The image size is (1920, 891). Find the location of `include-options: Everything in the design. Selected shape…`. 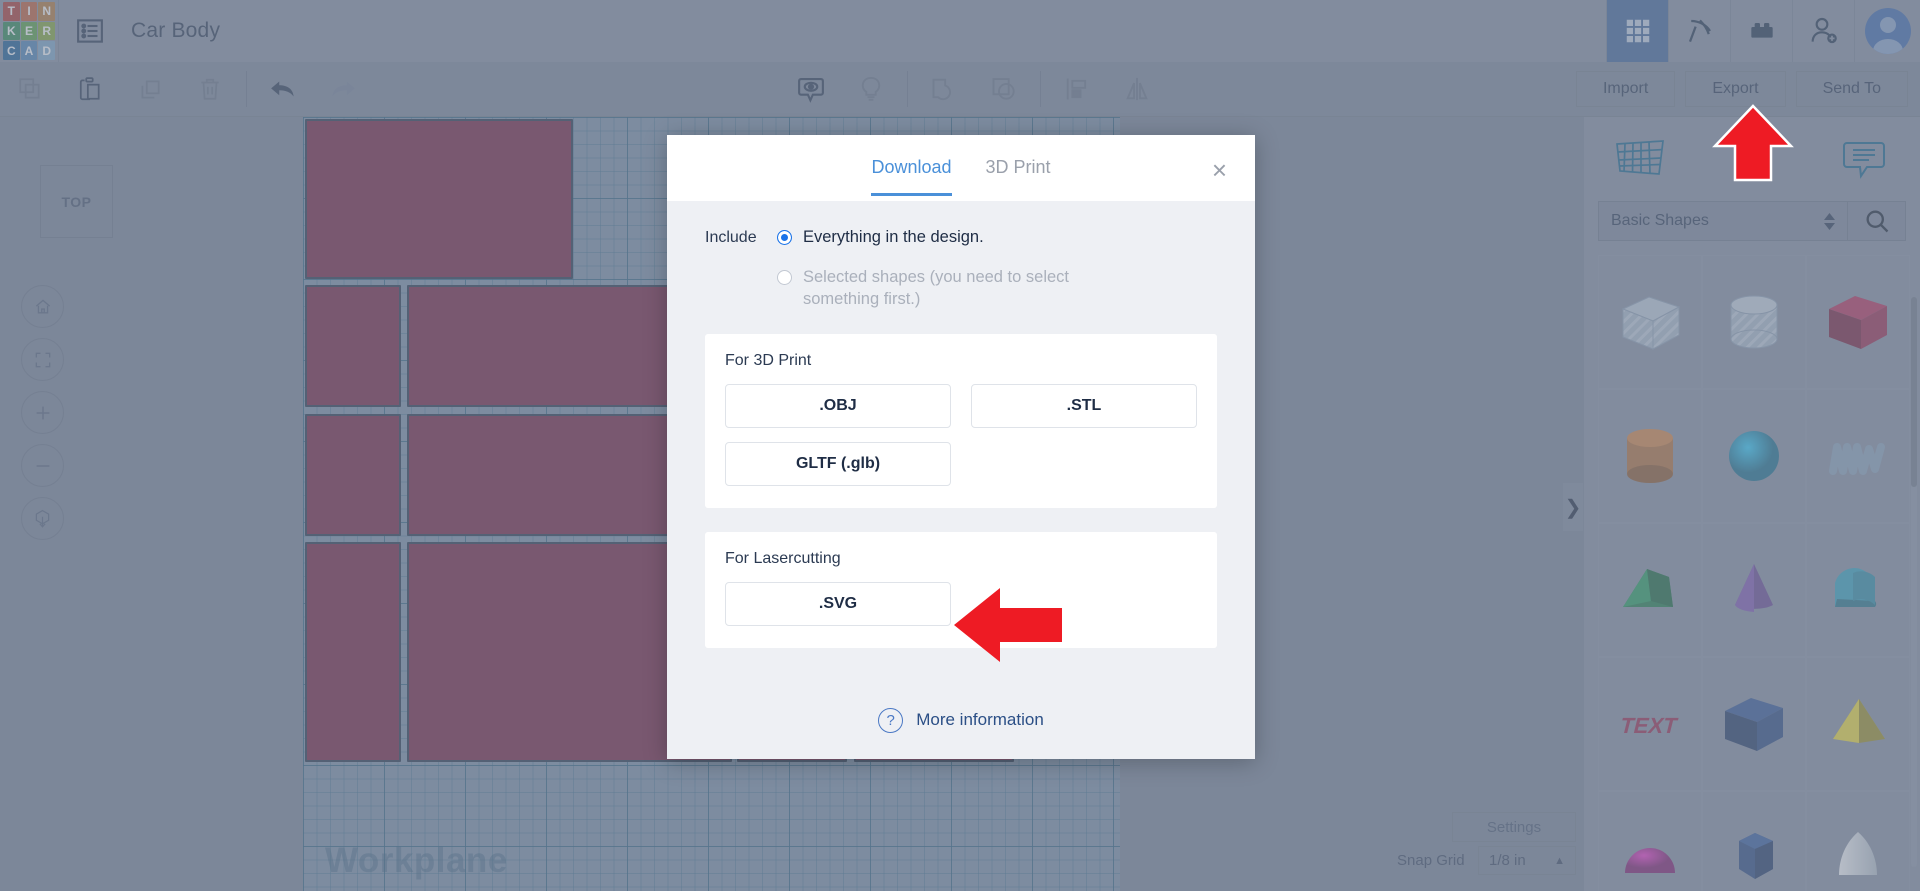

include-options: Everything in the design. Selected shape… is located at coordinates (997, 268).